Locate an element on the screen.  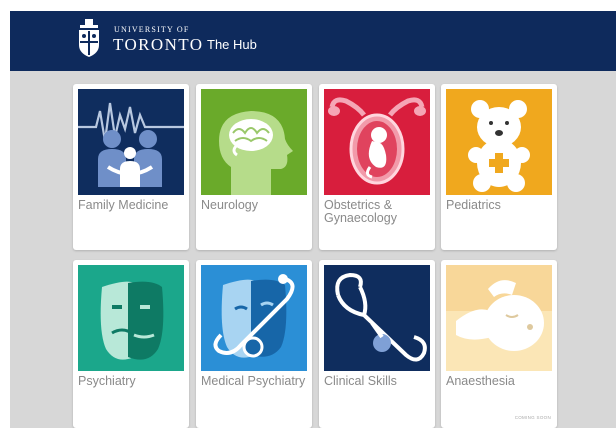
brain-head-icon is located at coordinates (254, 142).